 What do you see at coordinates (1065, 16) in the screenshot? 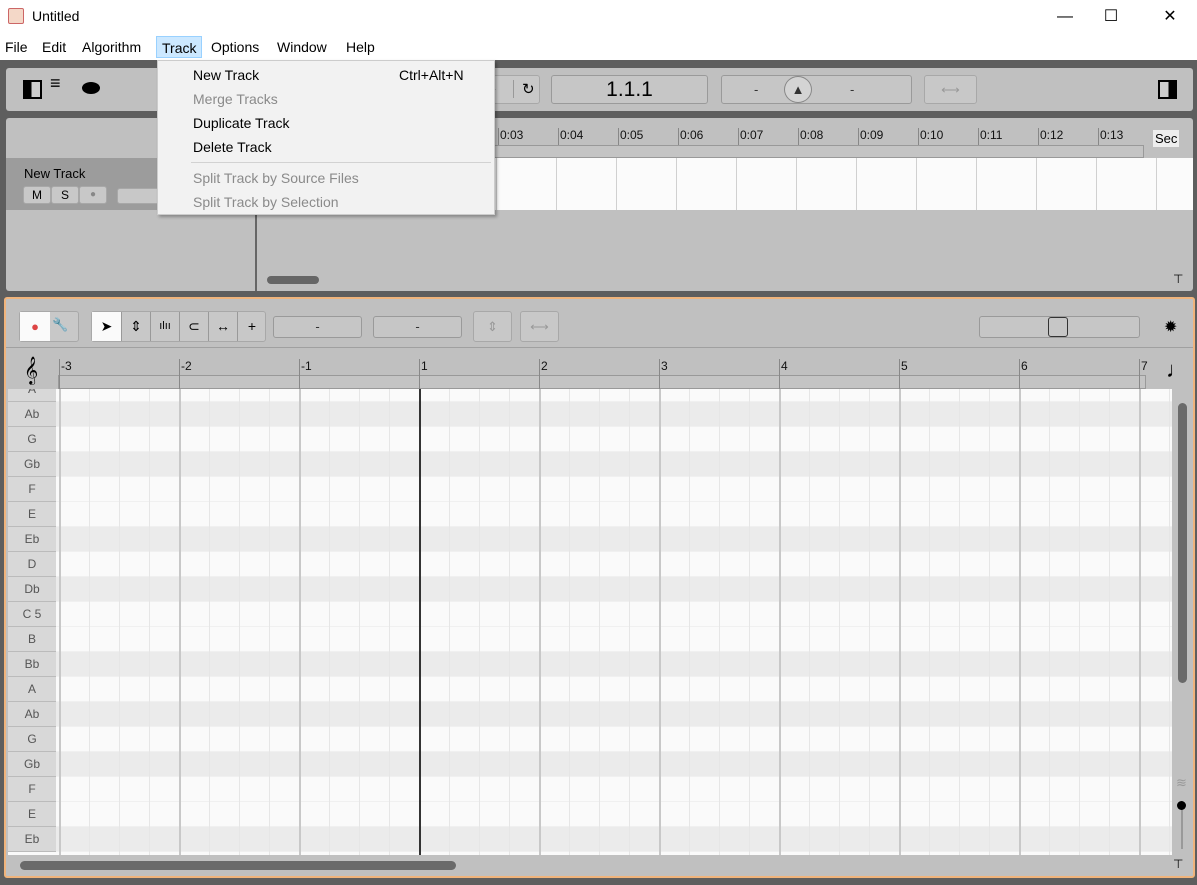
I see `minimize-button: —` at bounding box center [1065, 16].